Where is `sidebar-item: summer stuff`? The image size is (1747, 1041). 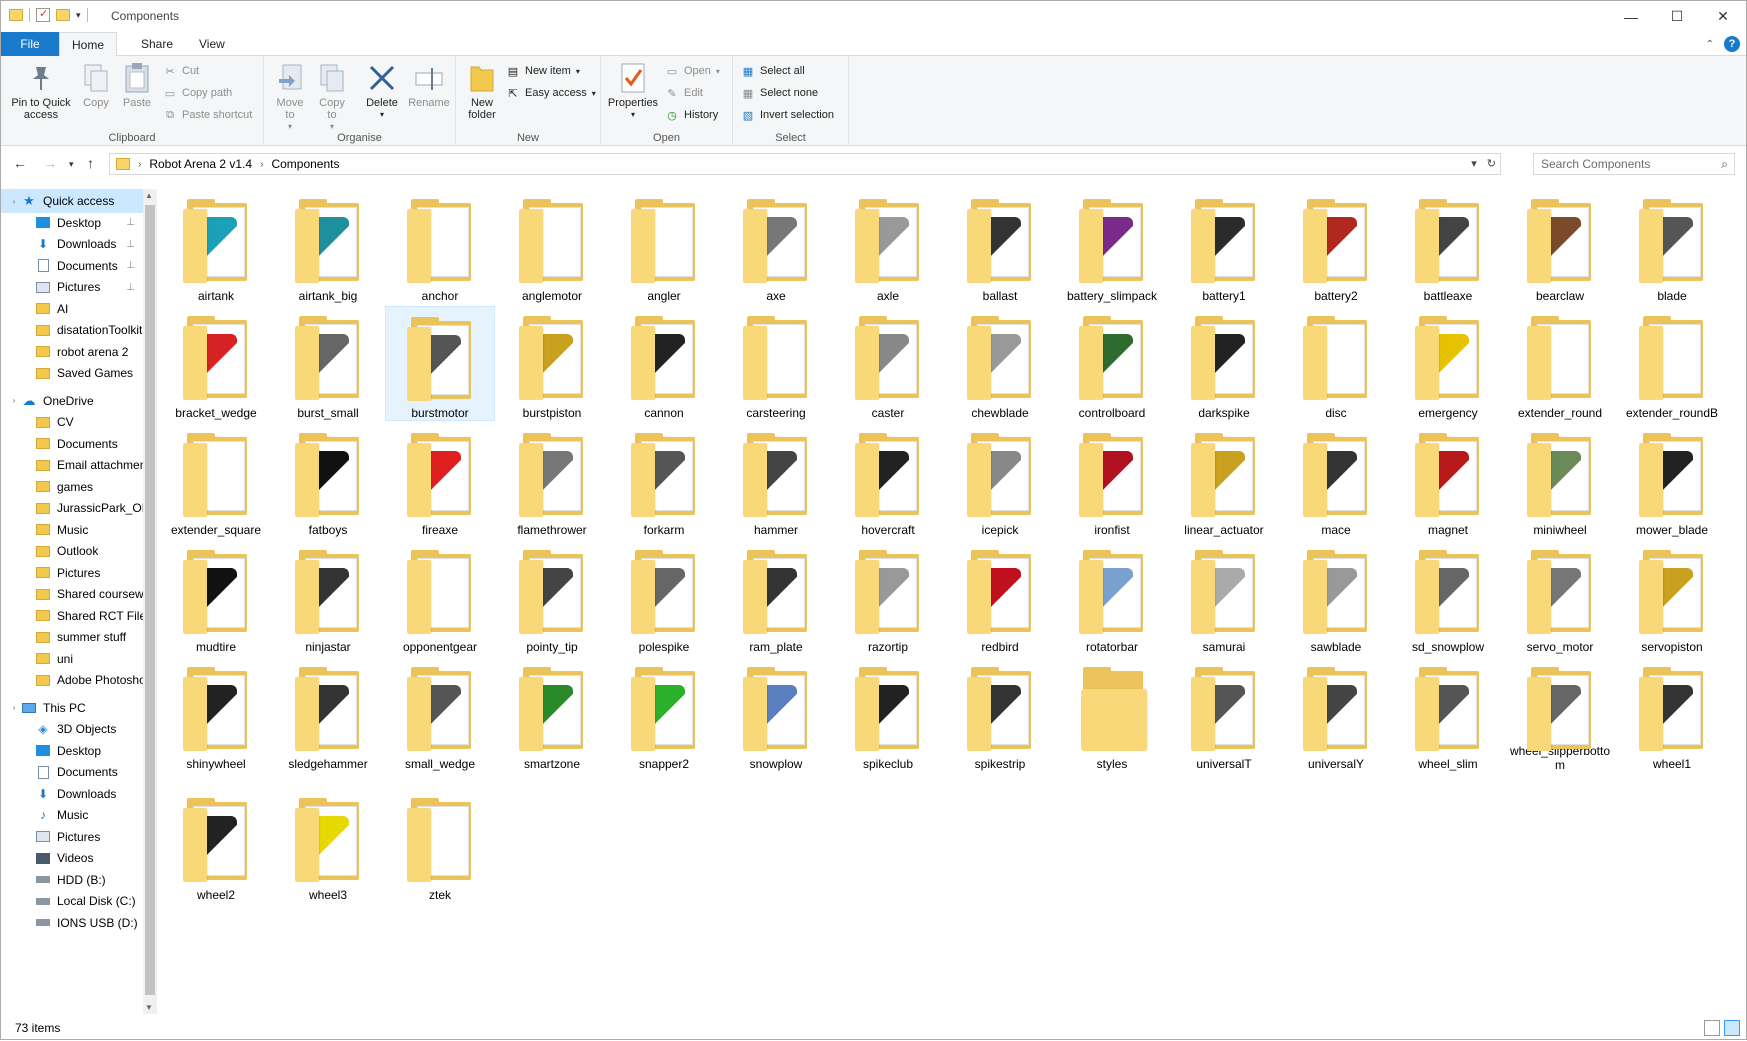 sidebar-item: summer stuff is located at coordinates (72, 637).